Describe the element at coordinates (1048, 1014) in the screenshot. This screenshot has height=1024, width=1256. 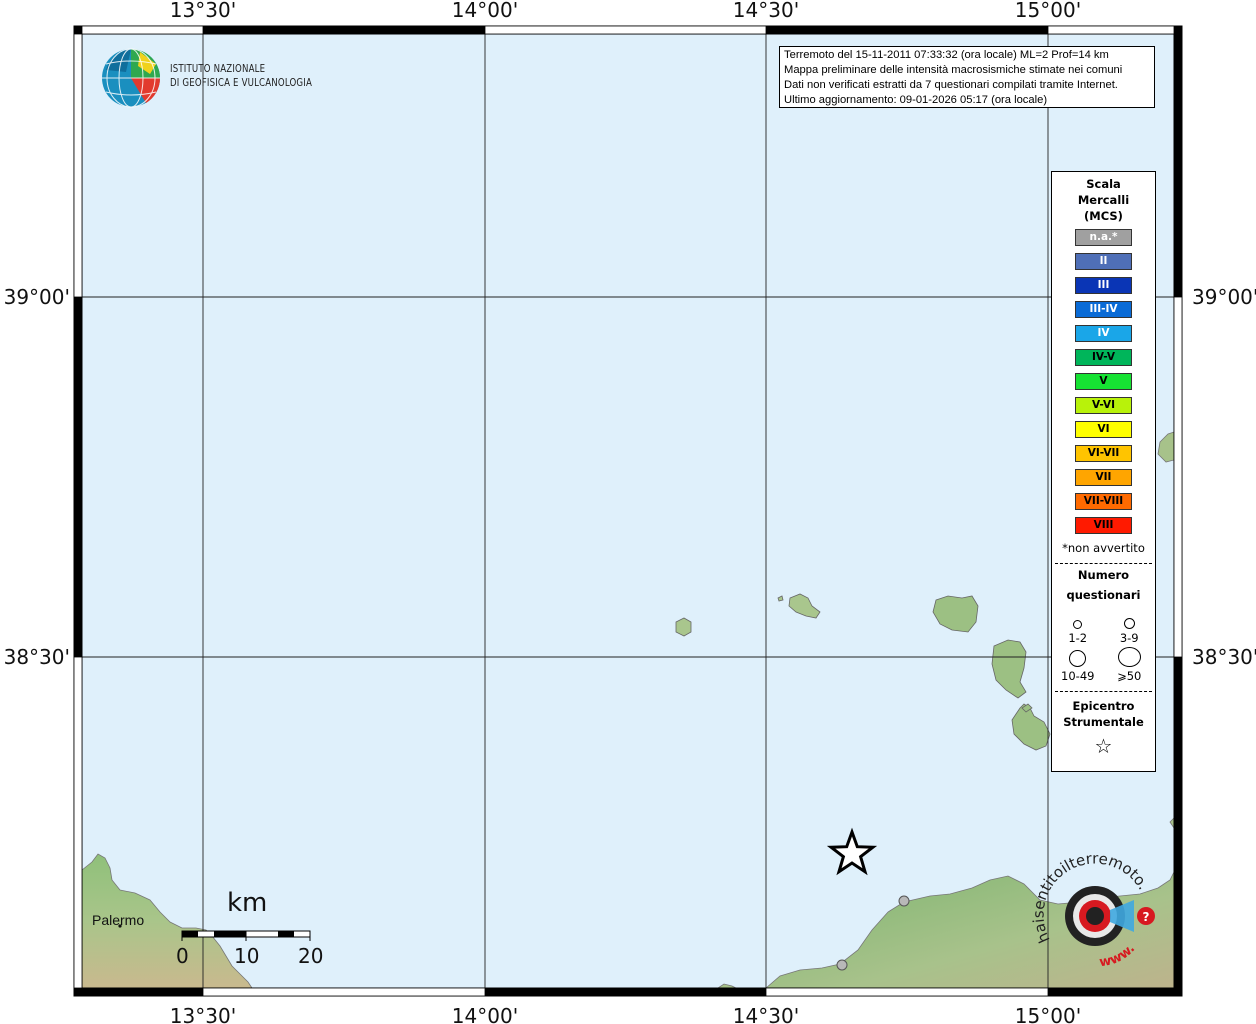
I see `lon-label-bottom: 15°00'` at that location.